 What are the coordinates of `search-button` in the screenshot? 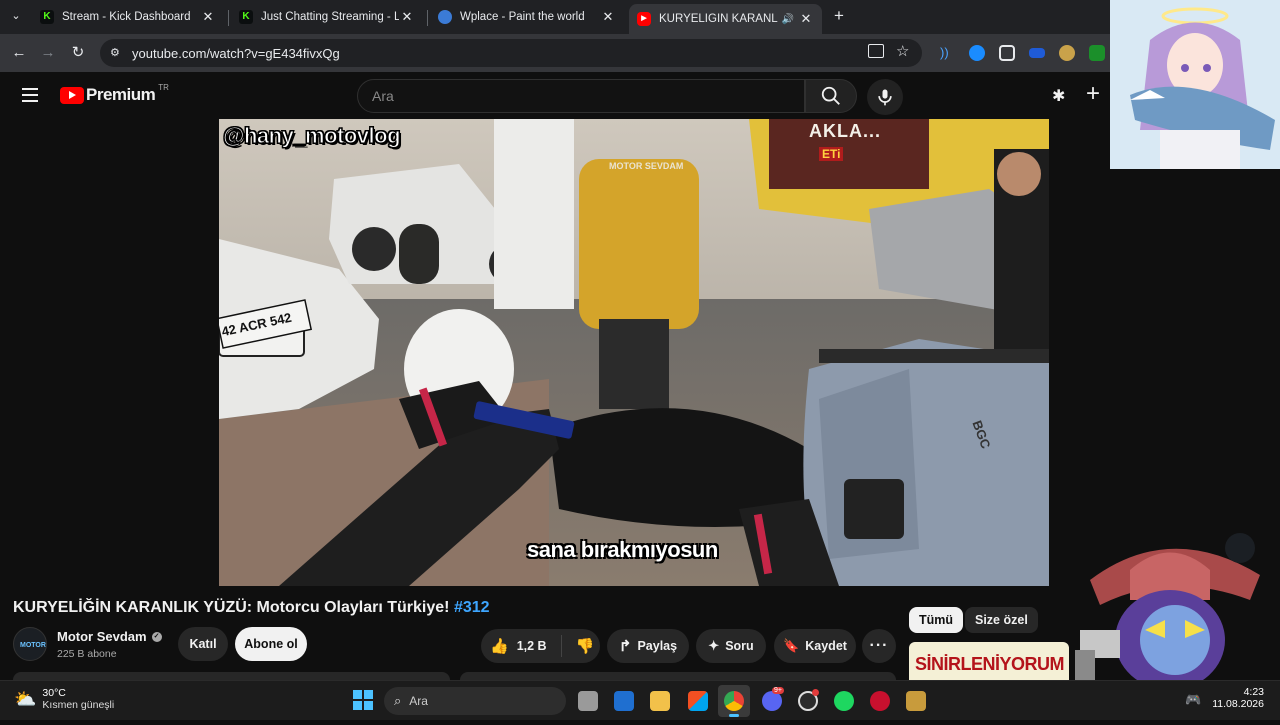 It's located at (831, 96).